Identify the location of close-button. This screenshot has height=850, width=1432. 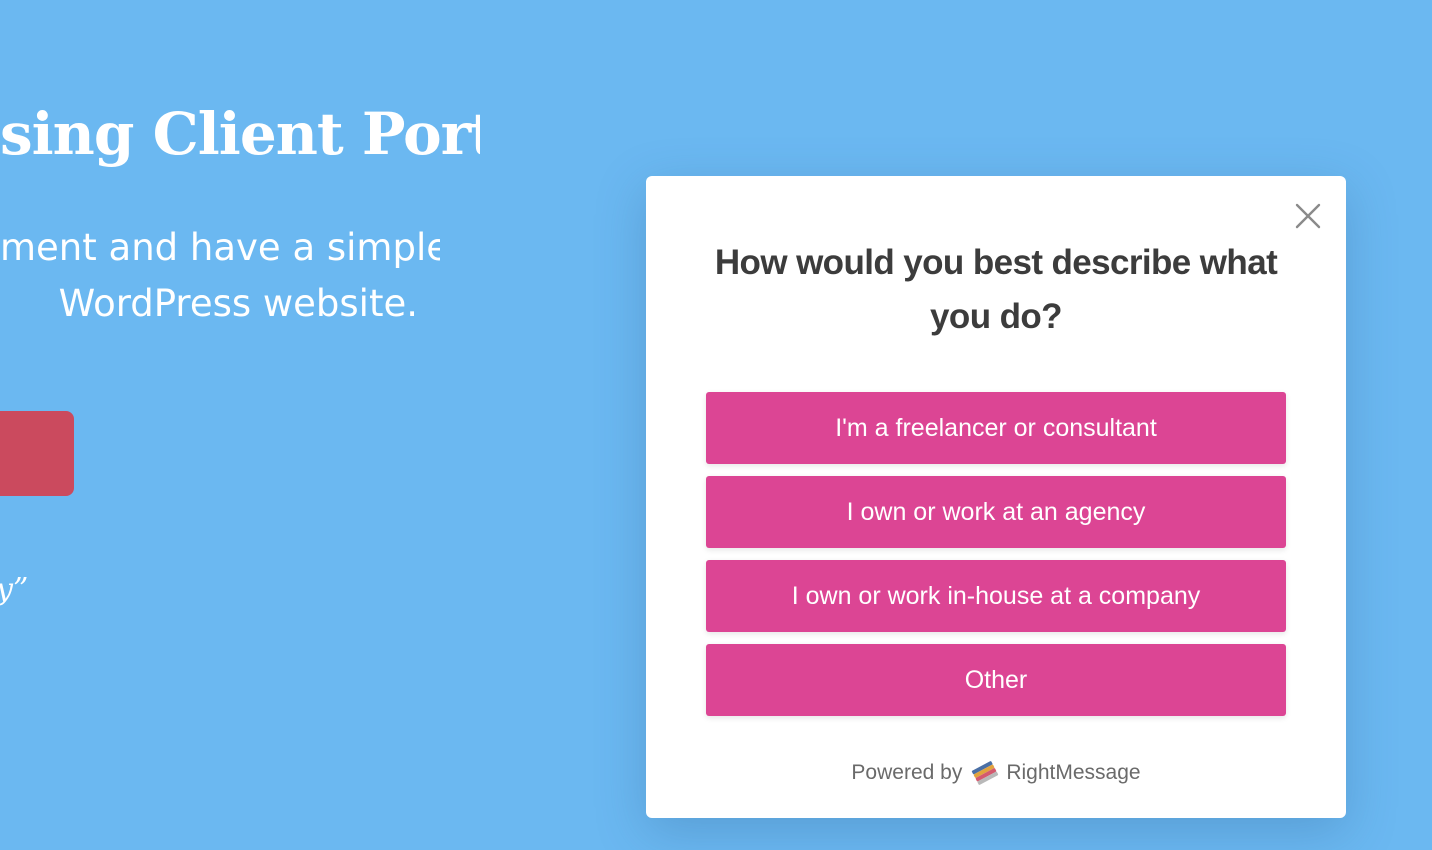
(1308, 216).